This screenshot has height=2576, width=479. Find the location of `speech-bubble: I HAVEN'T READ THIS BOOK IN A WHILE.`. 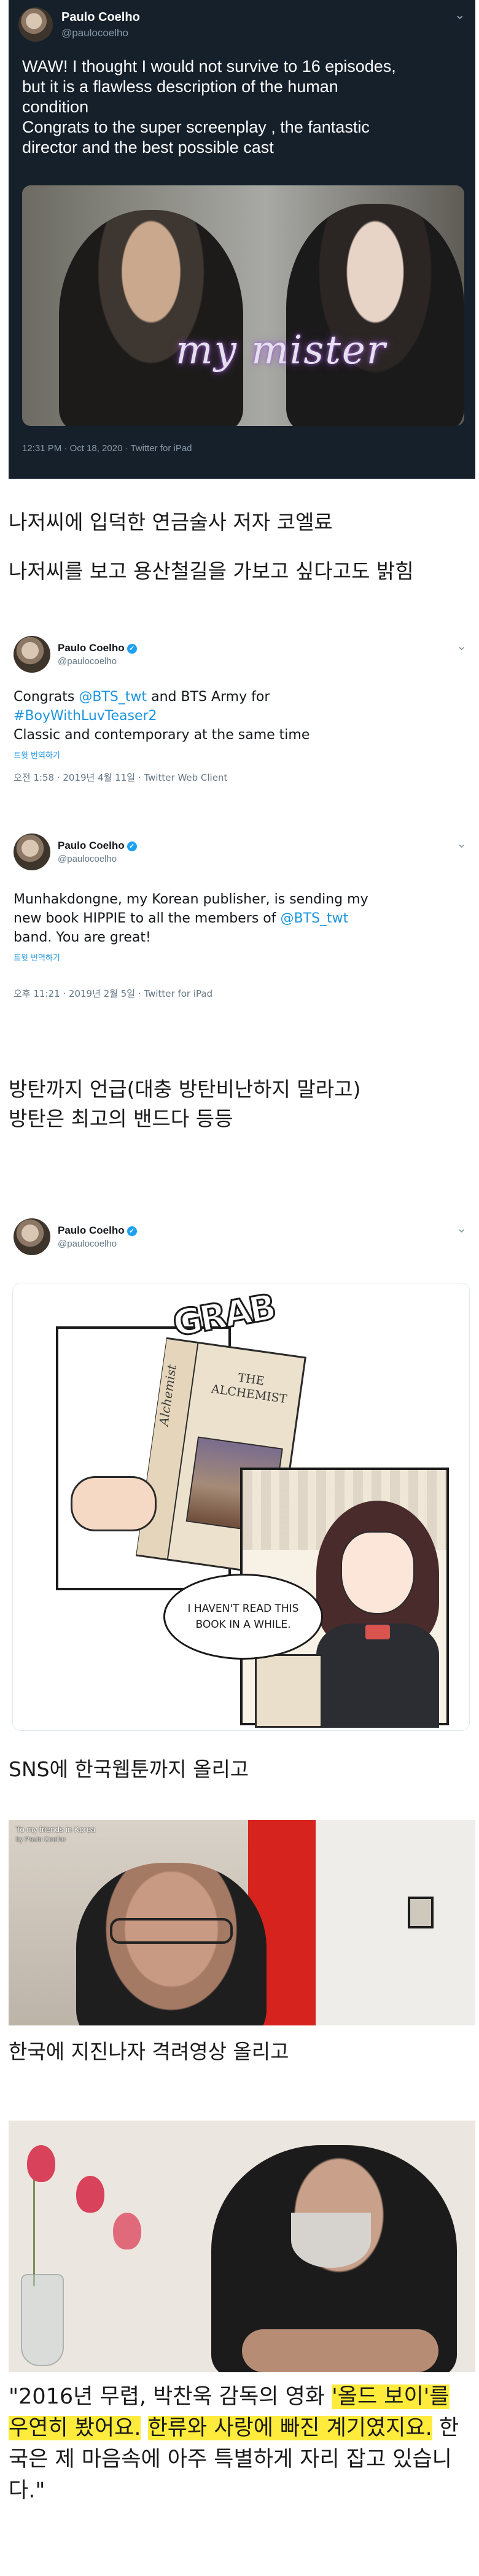

speech-bubble: I HAVEN'T READ THIS BOOK IN A WHILE. is located at coordinates (243, 1617).